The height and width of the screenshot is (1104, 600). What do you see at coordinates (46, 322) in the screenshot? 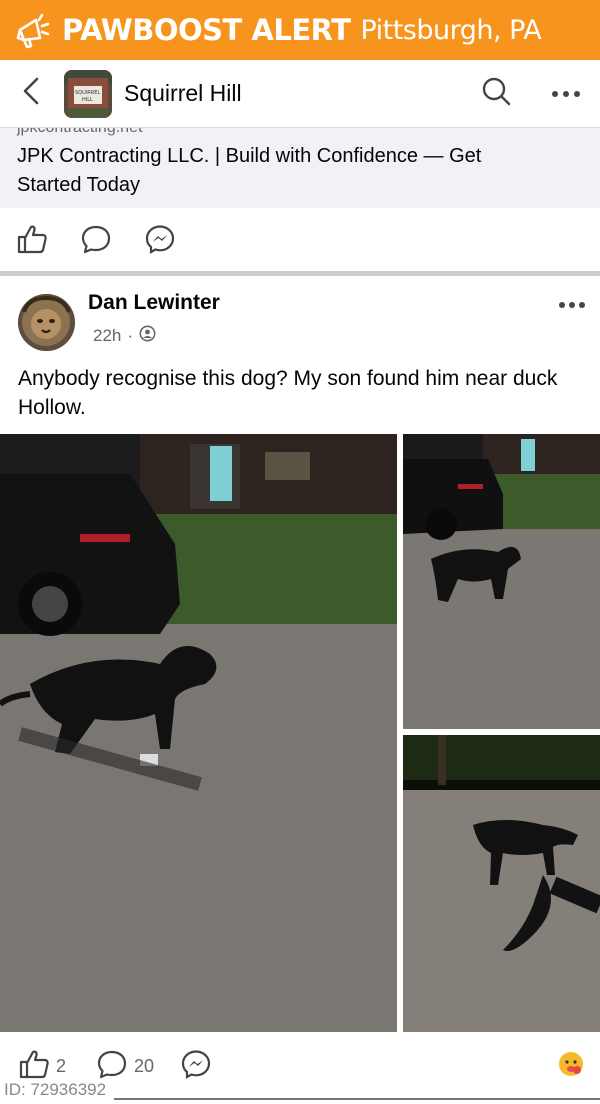
I see `avatar` at bounding box center [46, 322].